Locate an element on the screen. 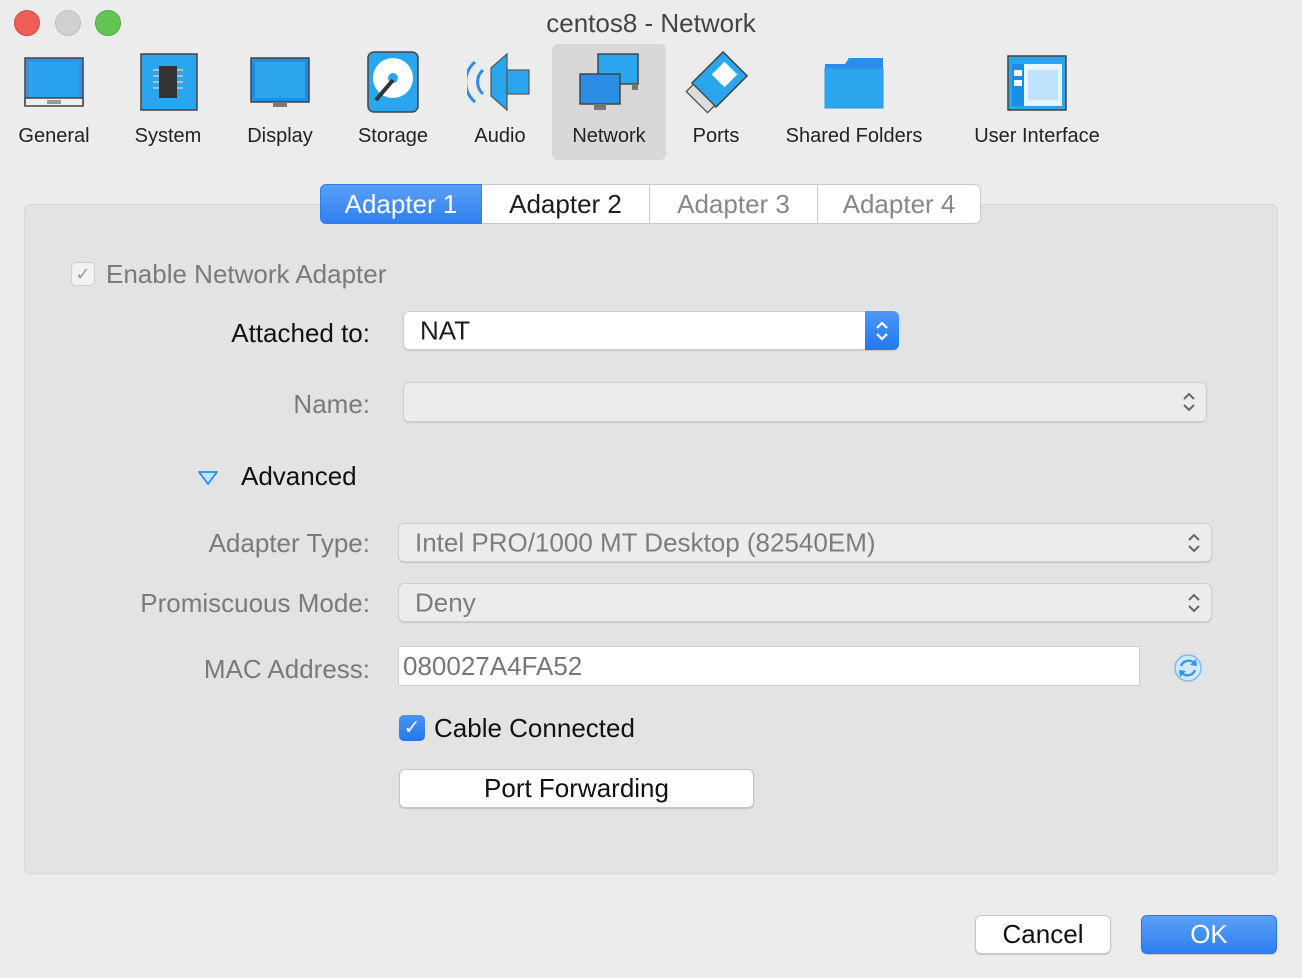  refresh-mac-icon is located at coordinates (1188, 668).